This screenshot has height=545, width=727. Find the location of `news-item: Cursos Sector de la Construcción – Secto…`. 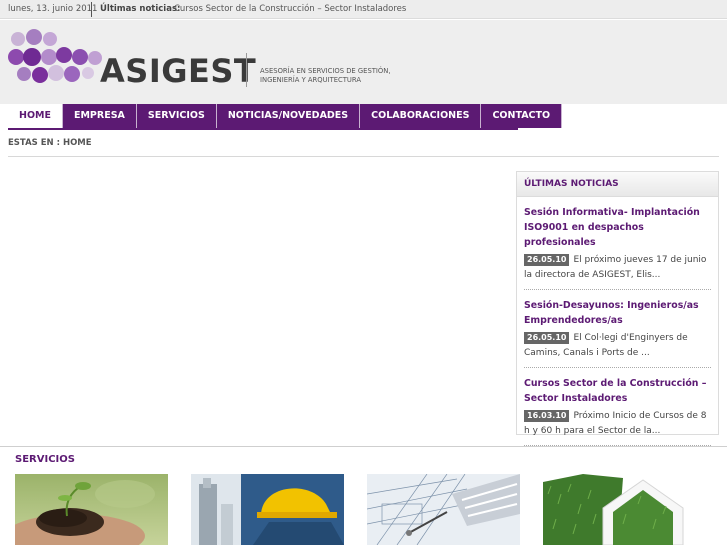

news-item: Cursos Sector de la Construcción – Secto… is located at coordinates (617, 407).